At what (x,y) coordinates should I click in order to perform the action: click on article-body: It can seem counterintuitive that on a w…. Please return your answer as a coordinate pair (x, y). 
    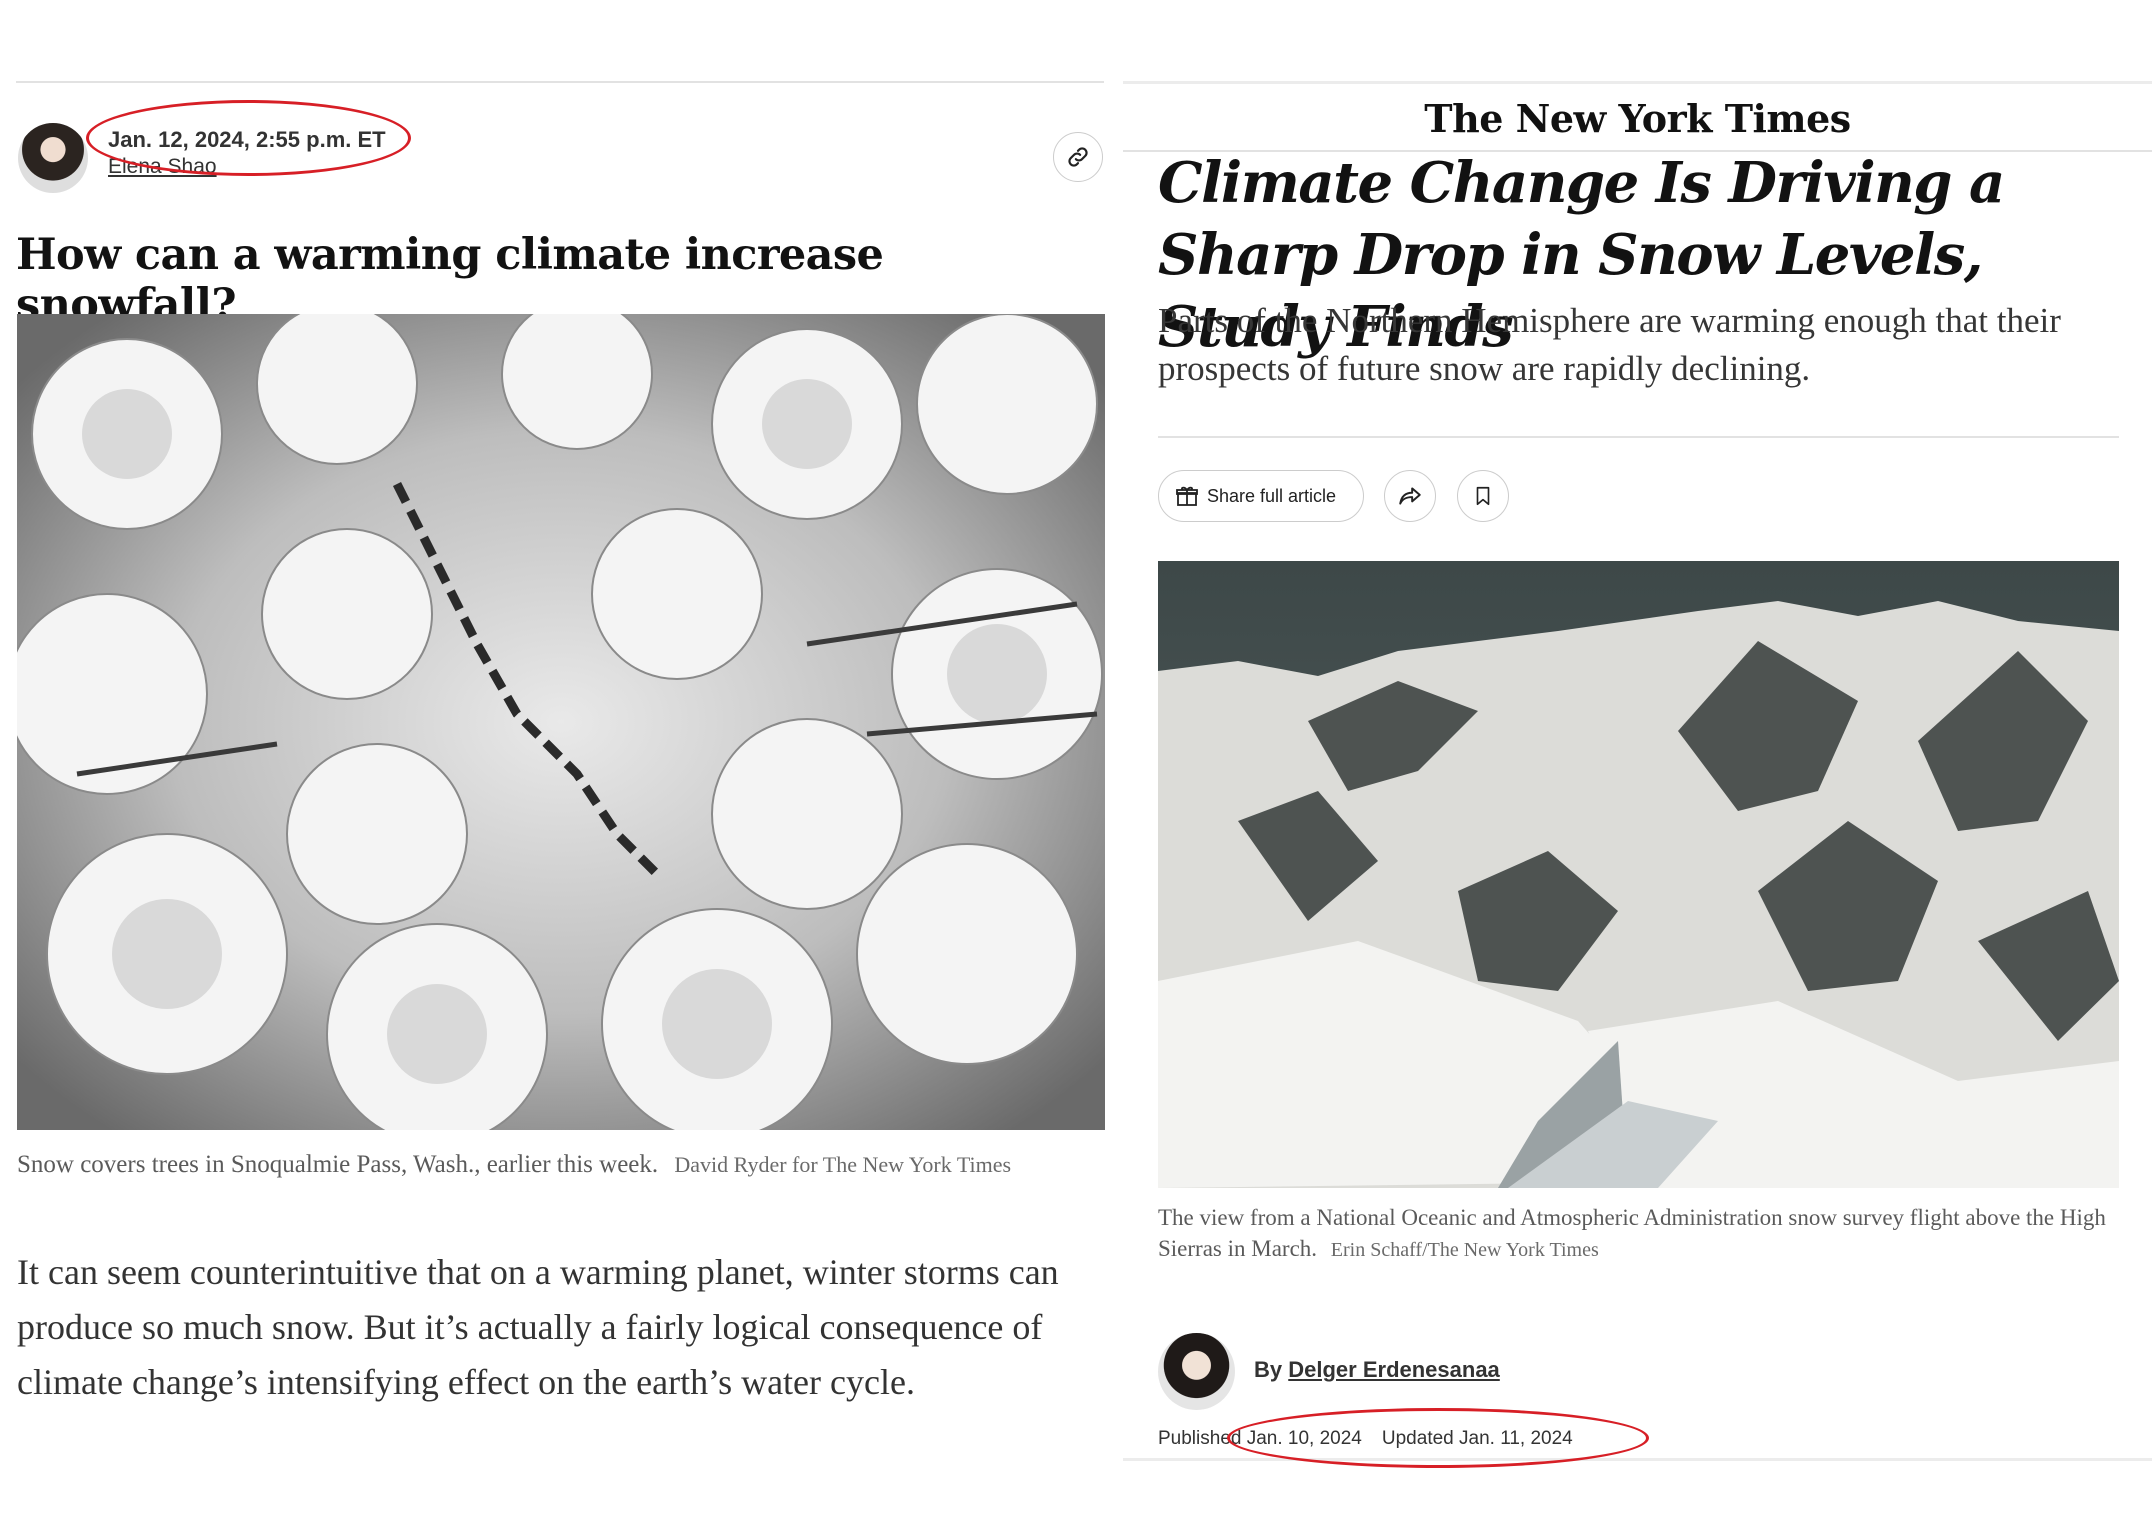
    Looking at the image, I should click on (538, 1327).